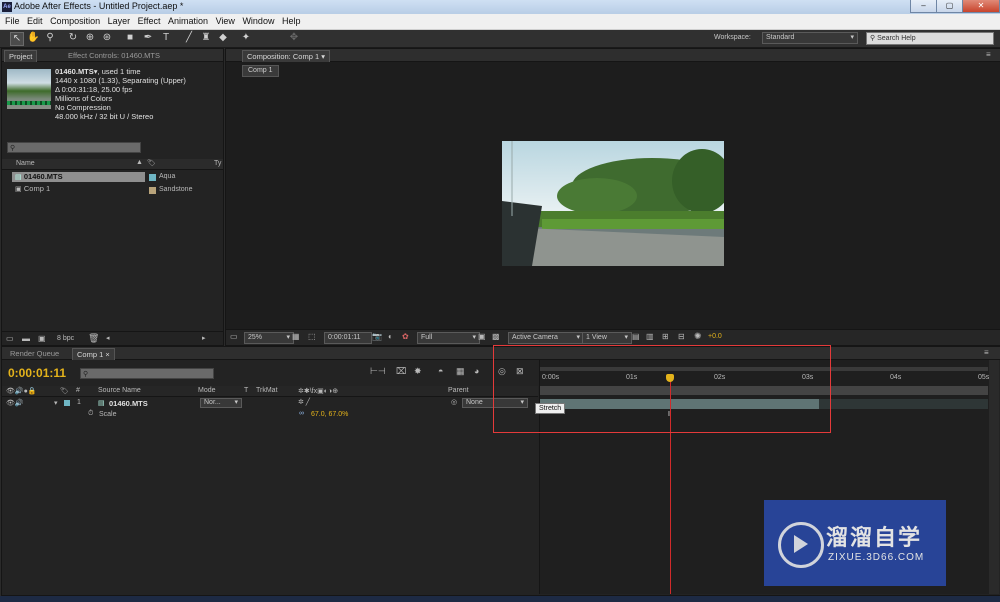 This screenshot has width=1000, height=602. What do you see at coordinates (223, 38) in the screenshot?
I see `eraser-tool-icon: ◆` at bounding box center [223, 38].